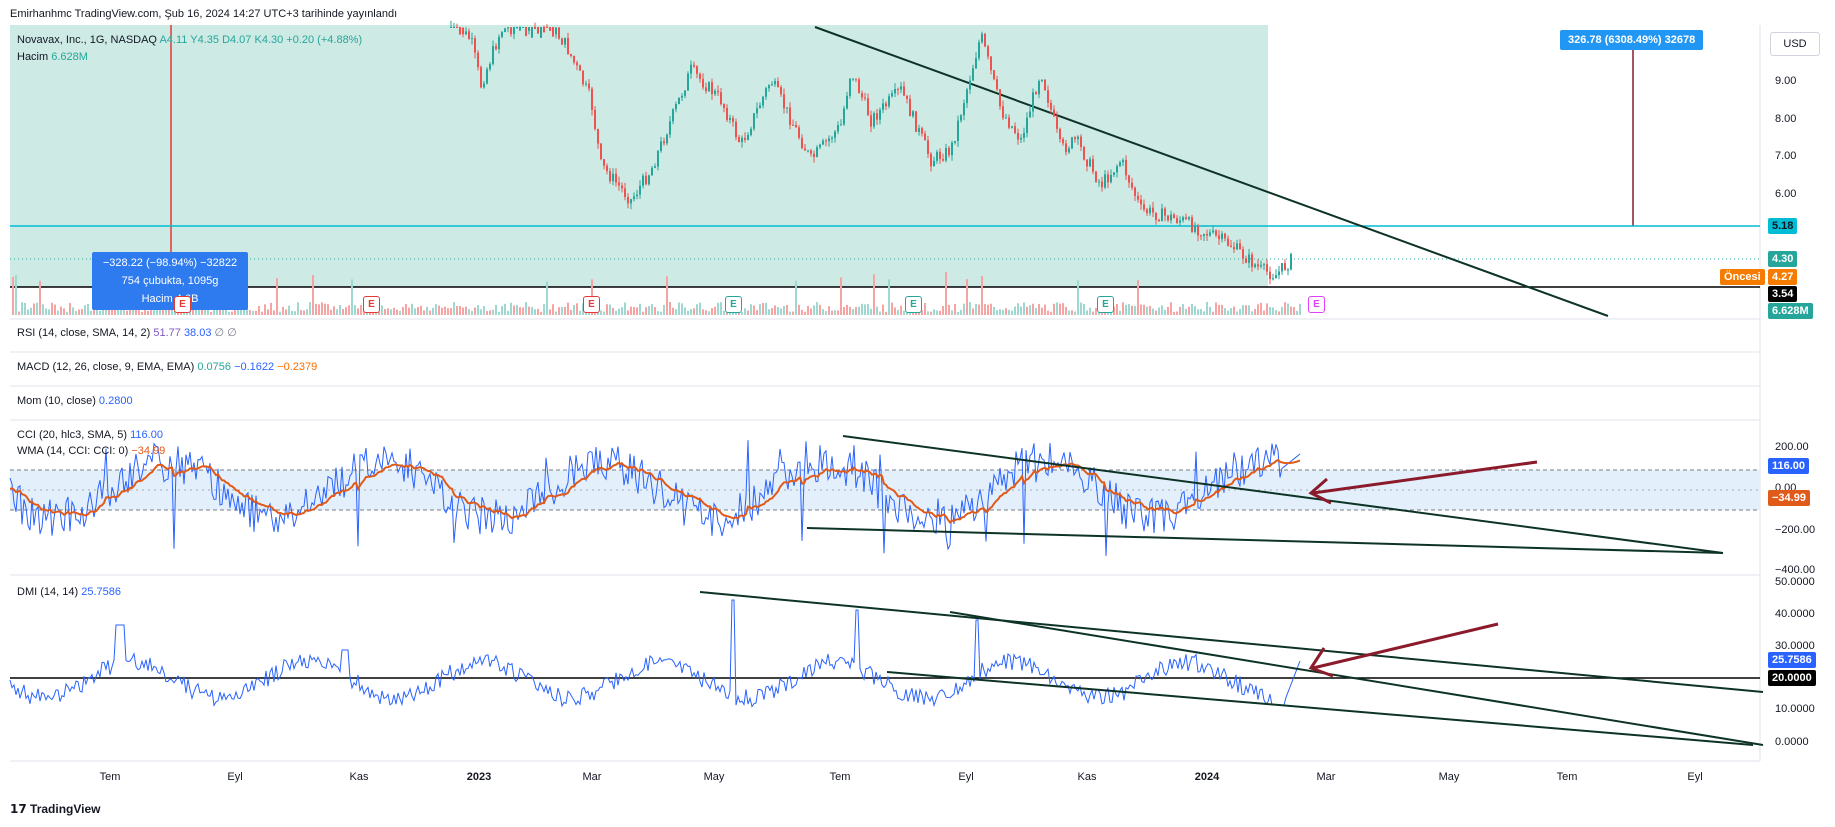 This screenshot has height=827, width=1835. I want to click on currency-button: USD, so click(1795, 44).